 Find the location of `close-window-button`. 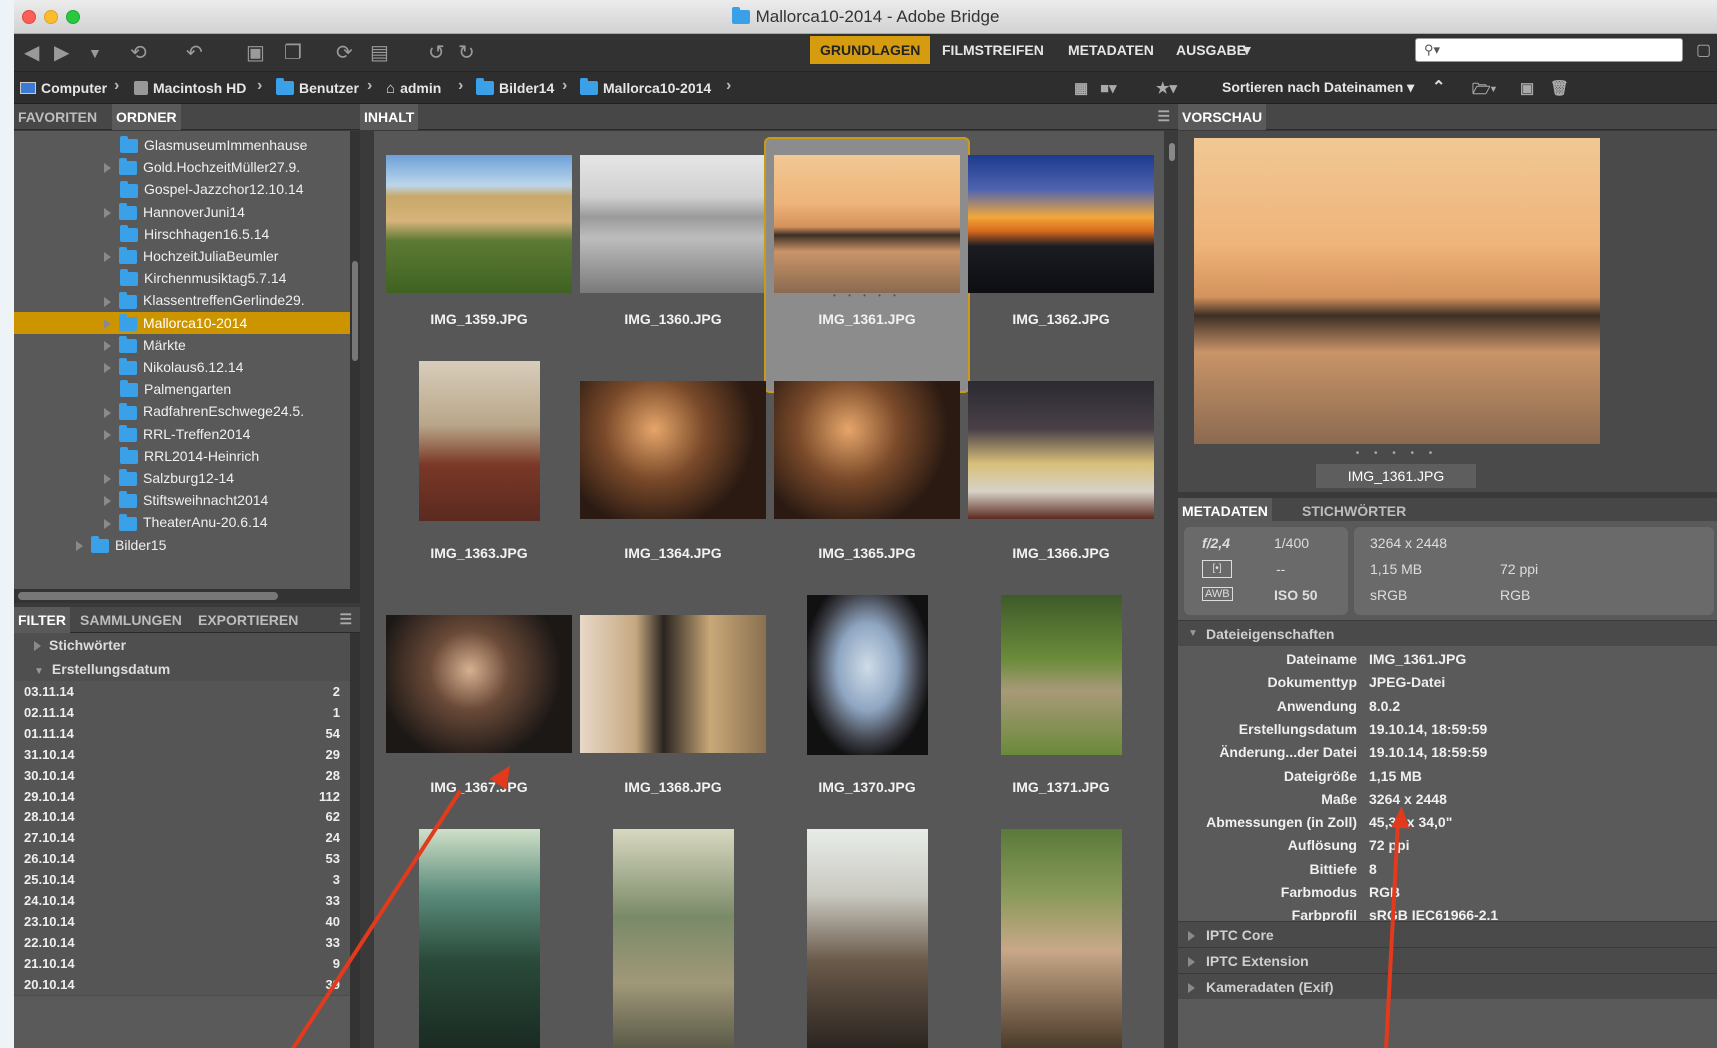

close-window-button is located at coordinates (29, 17).